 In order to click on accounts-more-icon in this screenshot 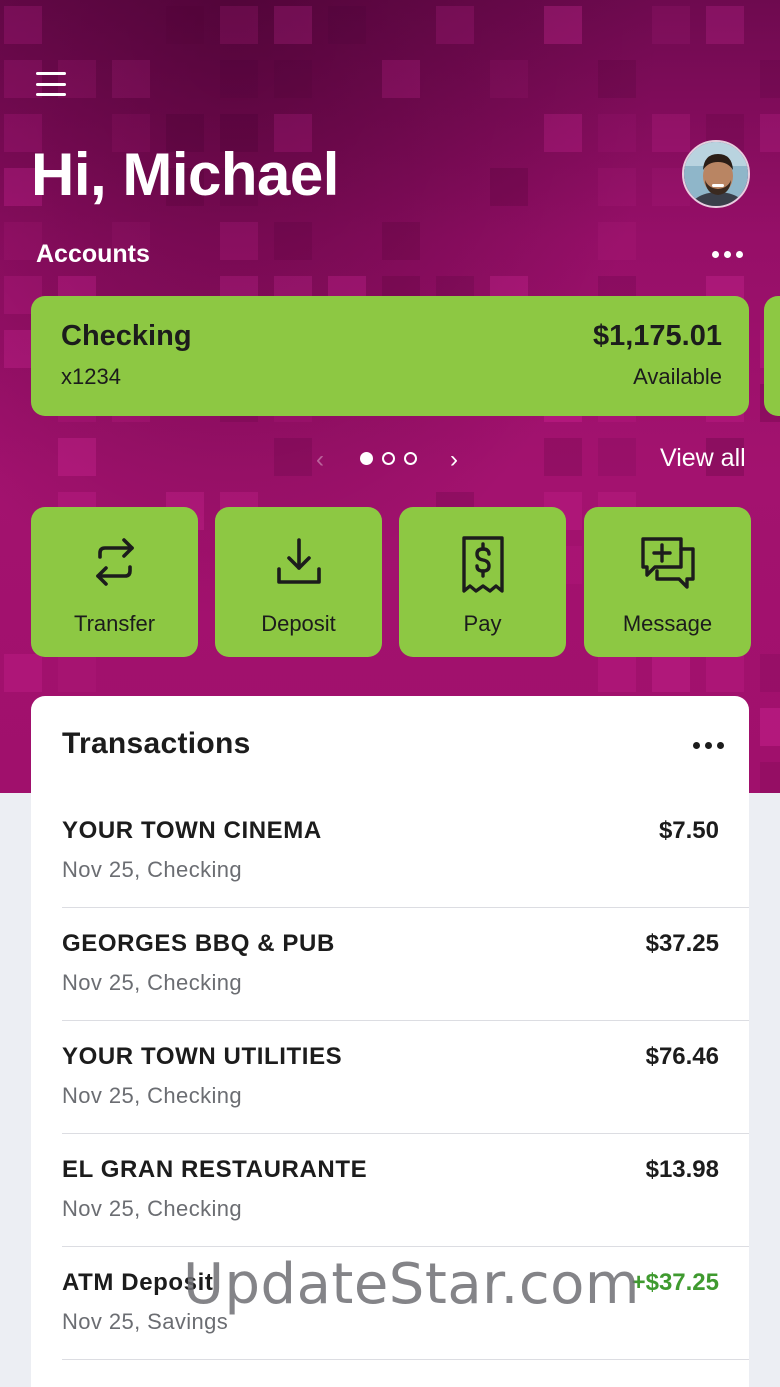, I will do `click(730, 254)`.